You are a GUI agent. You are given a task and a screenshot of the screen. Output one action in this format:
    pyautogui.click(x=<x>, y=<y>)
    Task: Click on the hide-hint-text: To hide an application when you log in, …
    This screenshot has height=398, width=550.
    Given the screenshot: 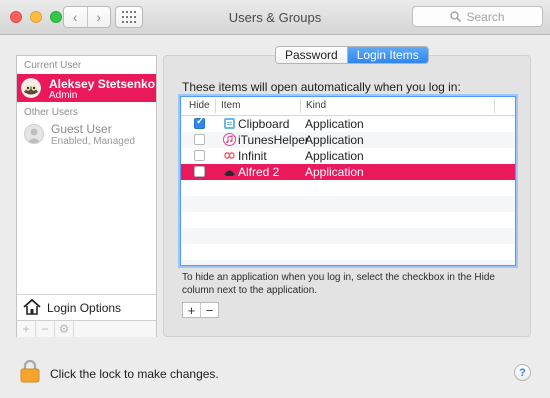 What is the action you would take?
    pyautogui.click(x=338, y=284)
    